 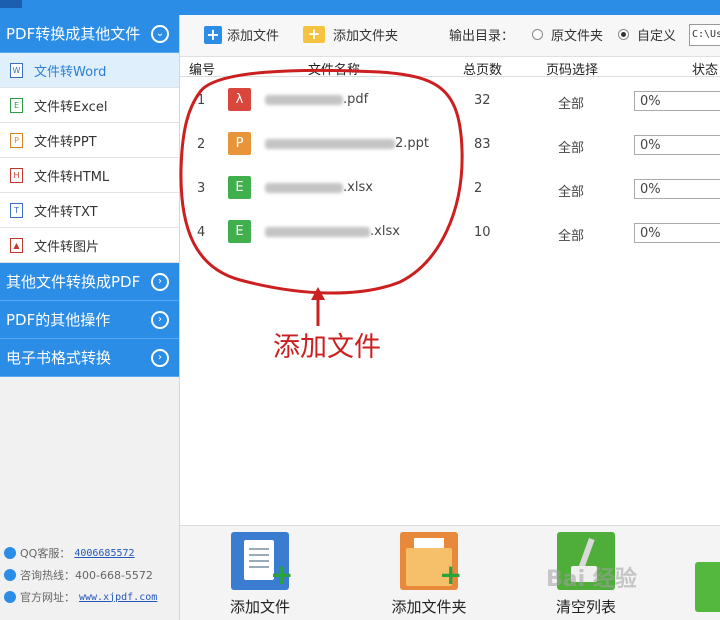 I want to click on table-row: 1 λ .pdf 32 全部 0%, so click(x=450, y=100).